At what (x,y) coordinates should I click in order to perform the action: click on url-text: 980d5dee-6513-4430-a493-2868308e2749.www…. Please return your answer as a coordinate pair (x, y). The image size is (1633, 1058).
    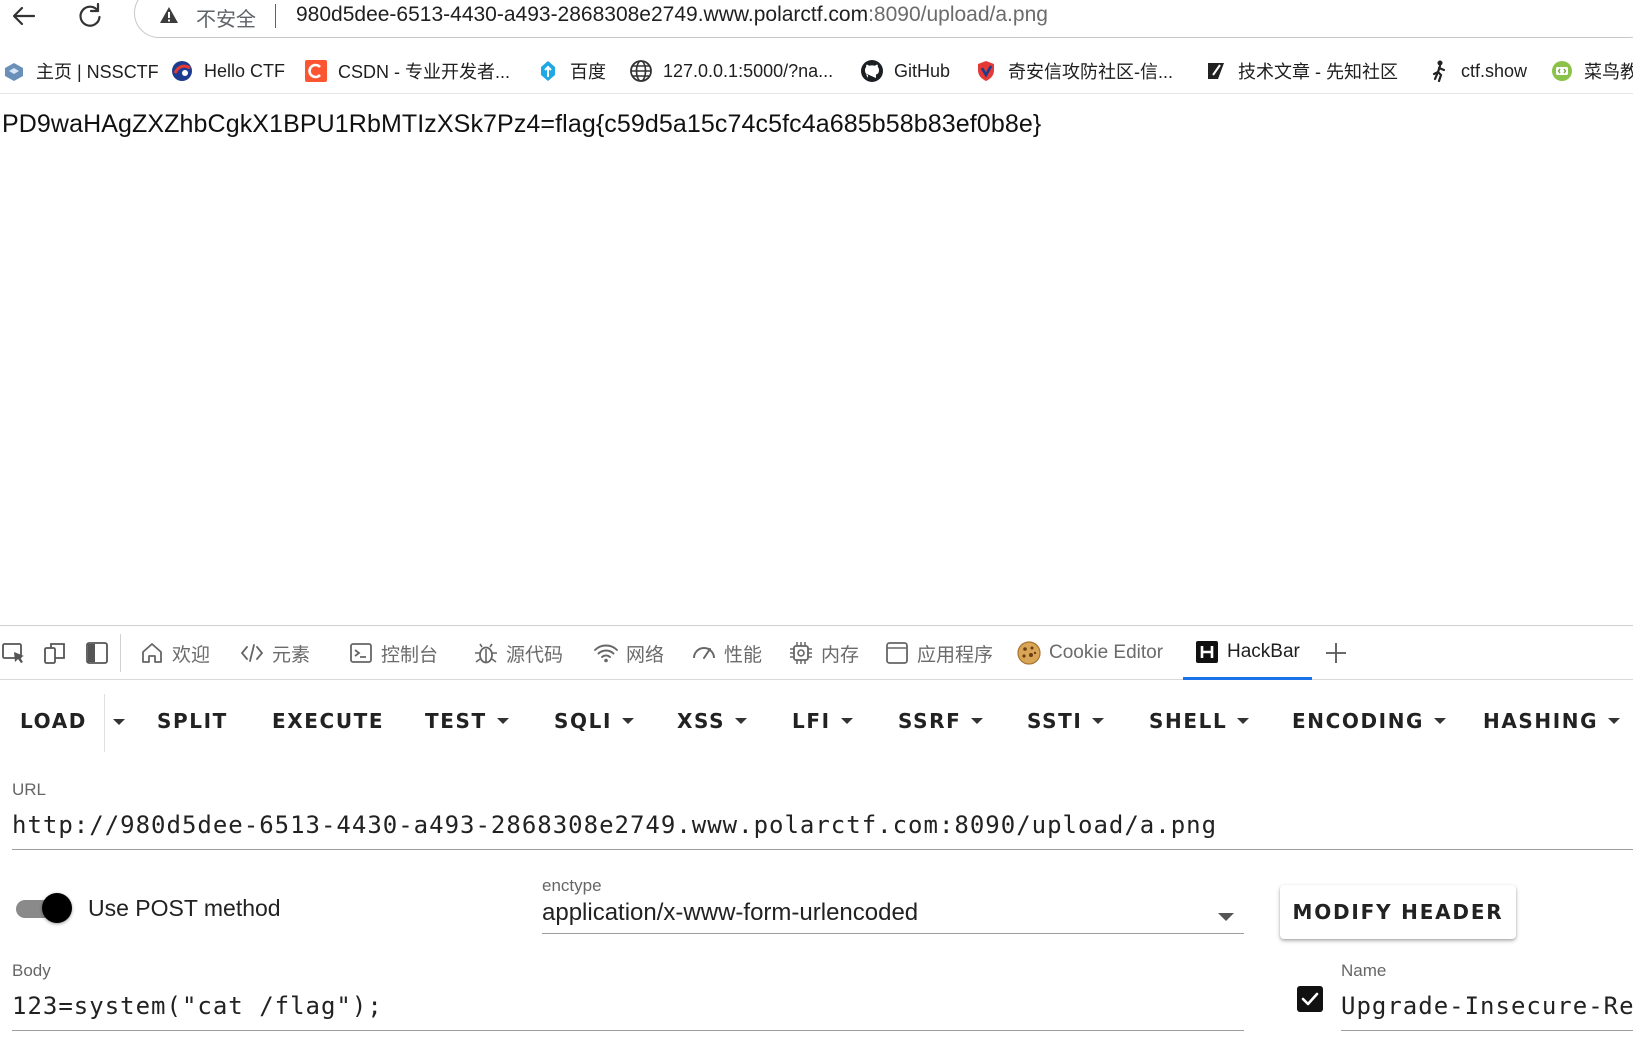
    Looking at the image, I should click on (672, 15).